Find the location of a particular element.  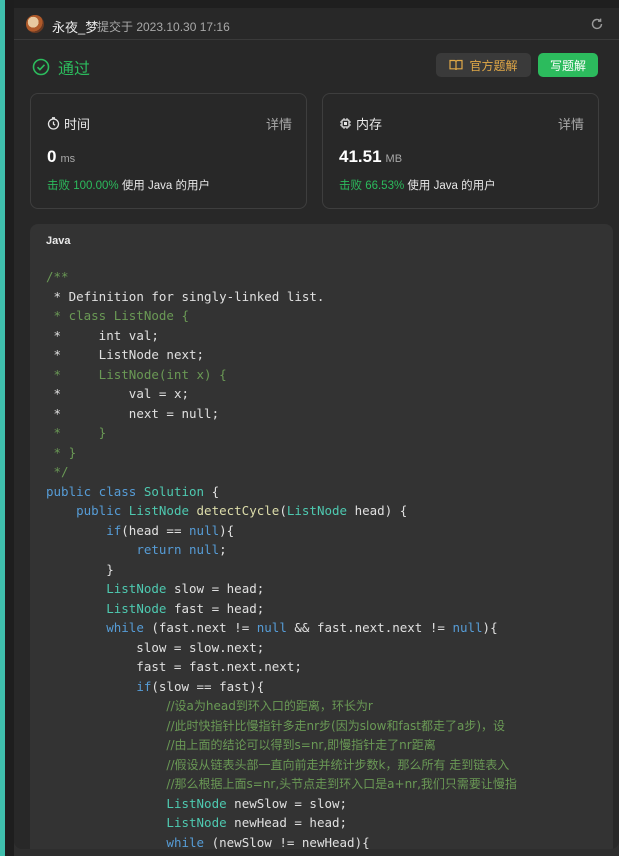

code-token: * next = null; is located at coordinates (136, 413).